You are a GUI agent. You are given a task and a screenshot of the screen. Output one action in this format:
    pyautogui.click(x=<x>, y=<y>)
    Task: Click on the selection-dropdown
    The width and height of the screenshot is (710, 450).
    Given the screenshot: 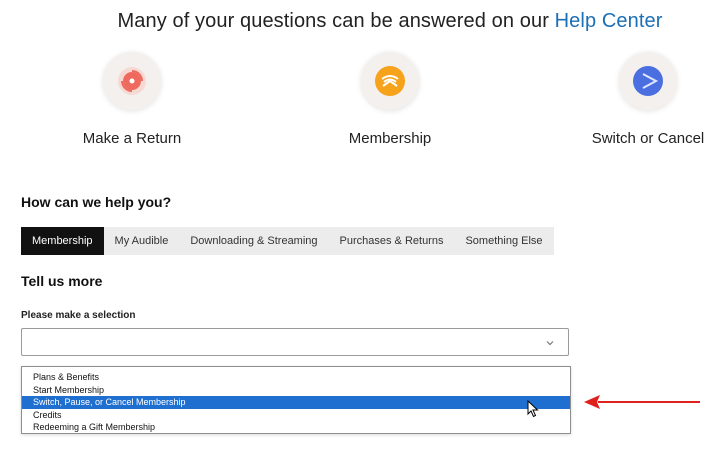 What is the action you would take?
    pyautogui.click(x=295, y=342)
    